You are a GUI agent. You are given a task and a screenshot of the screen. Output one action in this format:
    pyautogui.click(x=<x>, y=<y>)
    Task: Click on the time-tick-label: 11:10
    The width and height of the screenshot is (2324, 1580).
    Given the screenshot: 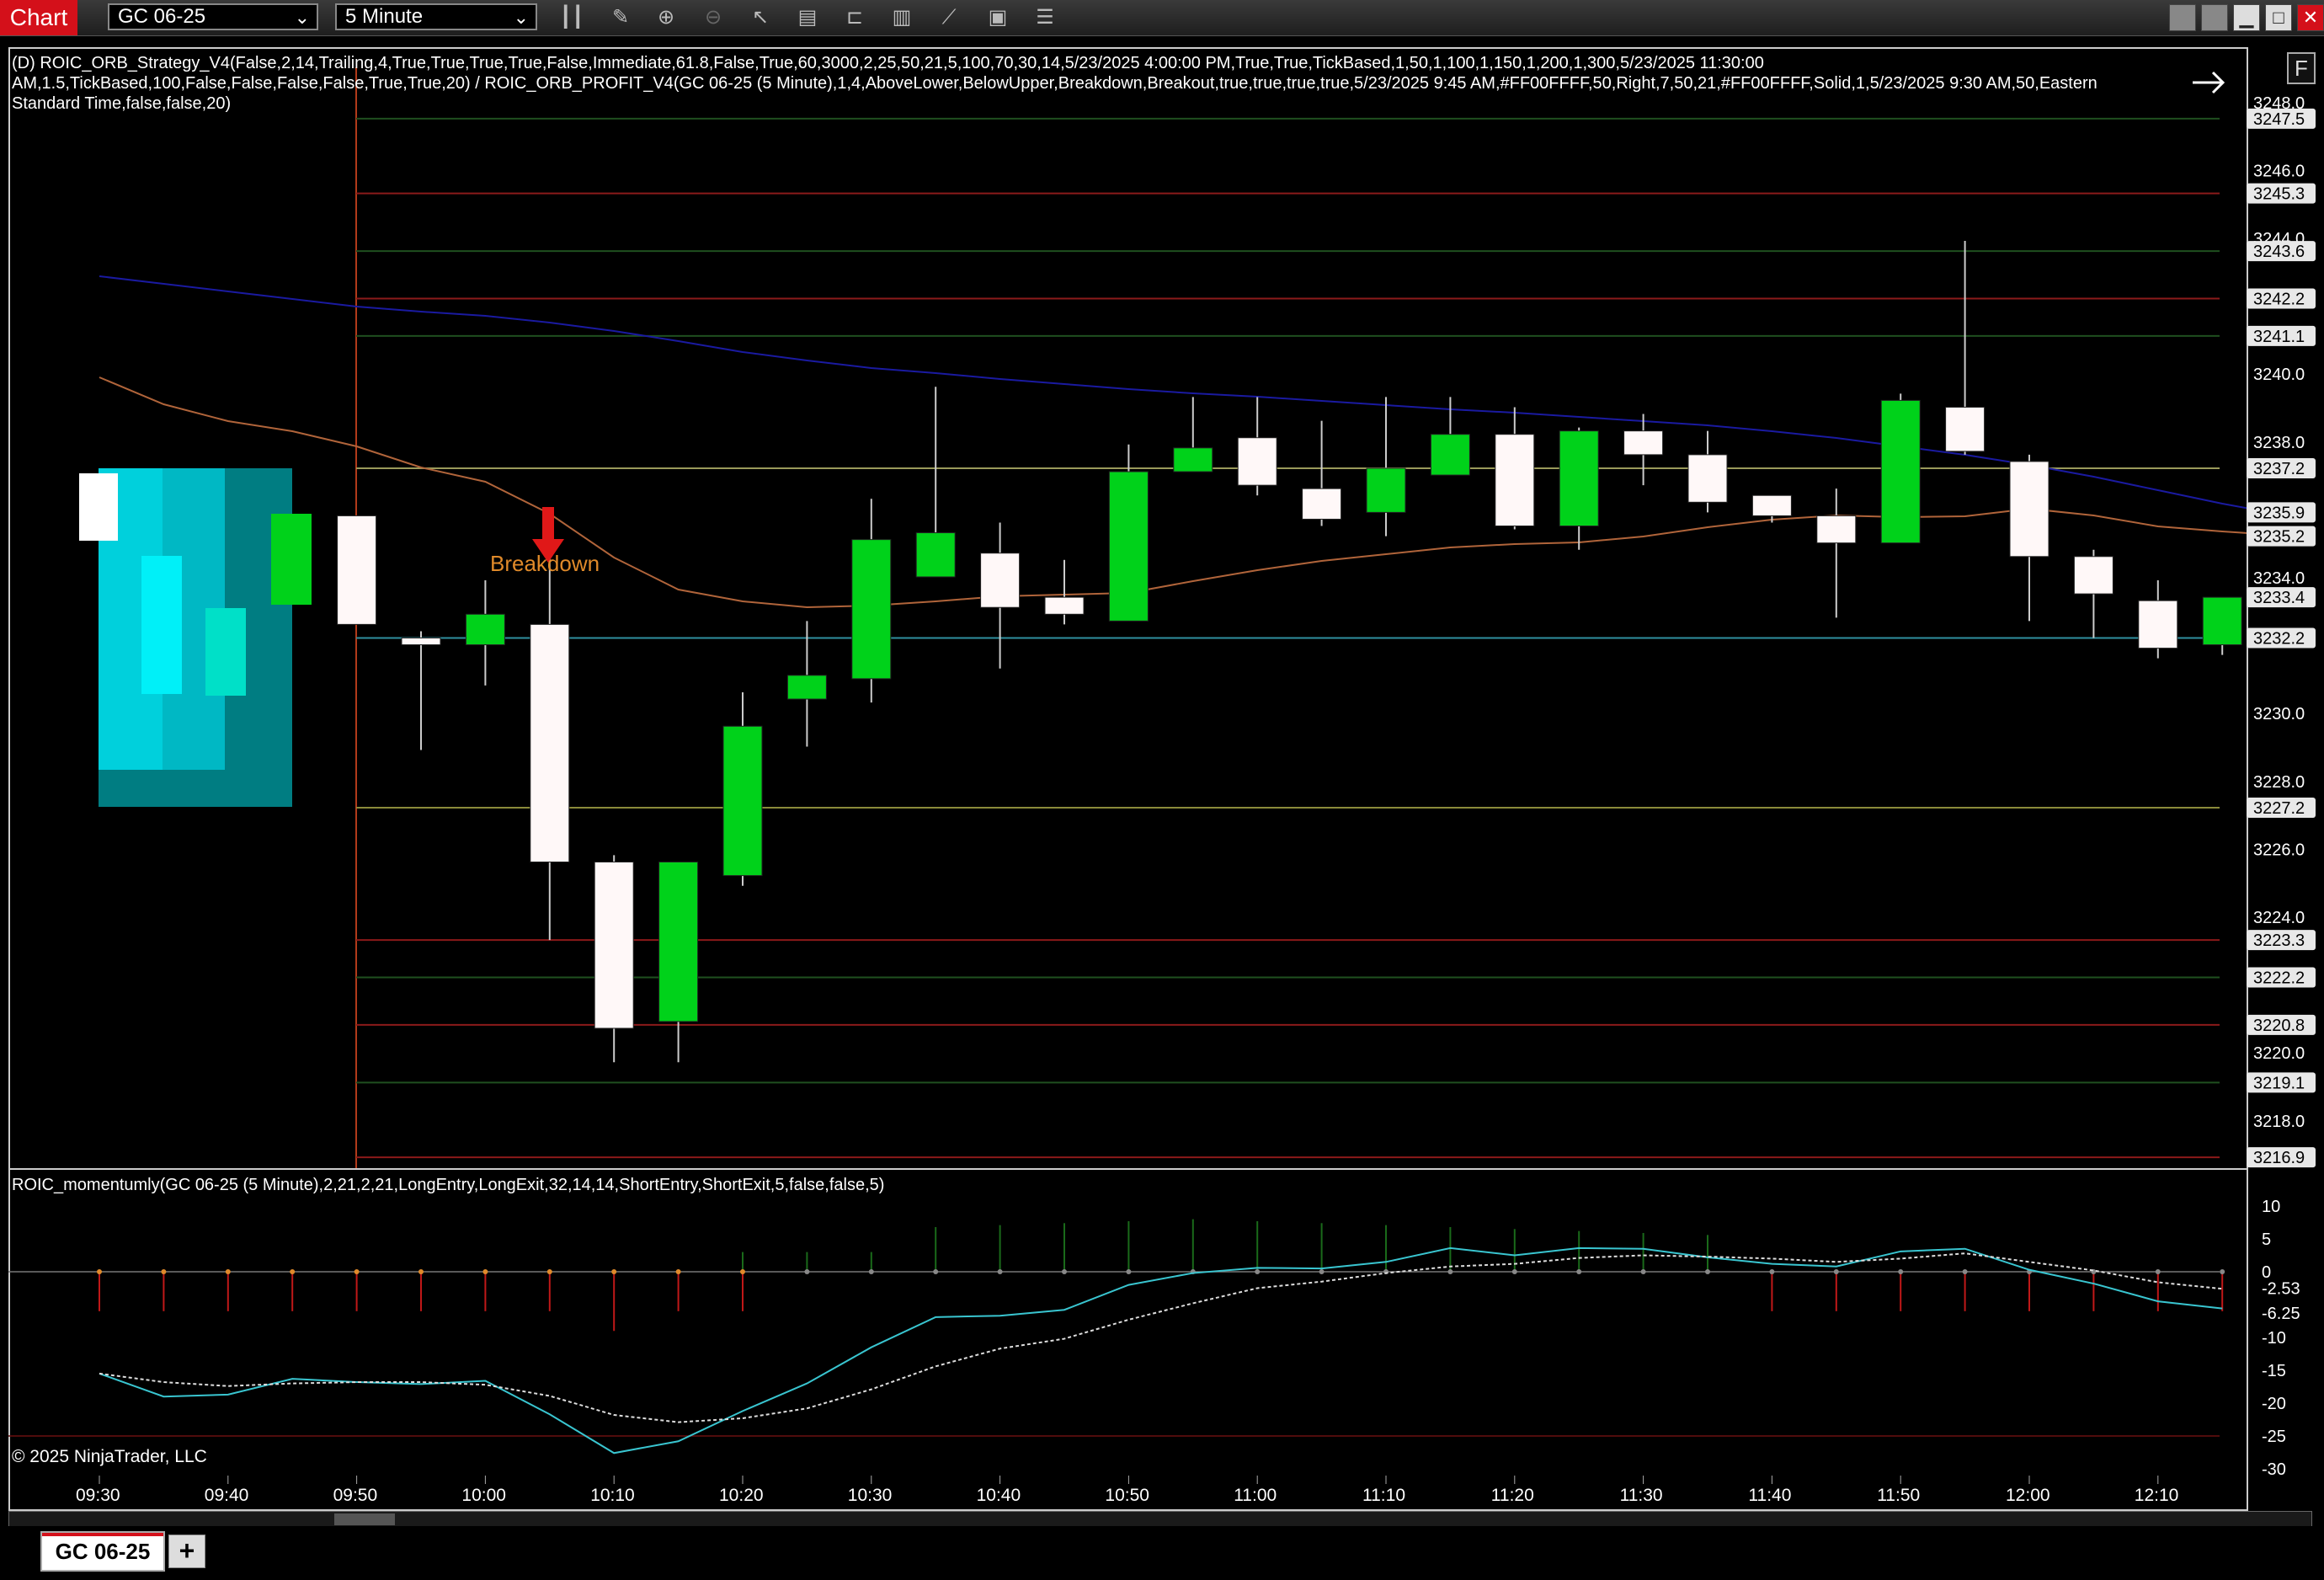 What is the action you would take?
    pyautogui.click(x=1383, y=1496)
    